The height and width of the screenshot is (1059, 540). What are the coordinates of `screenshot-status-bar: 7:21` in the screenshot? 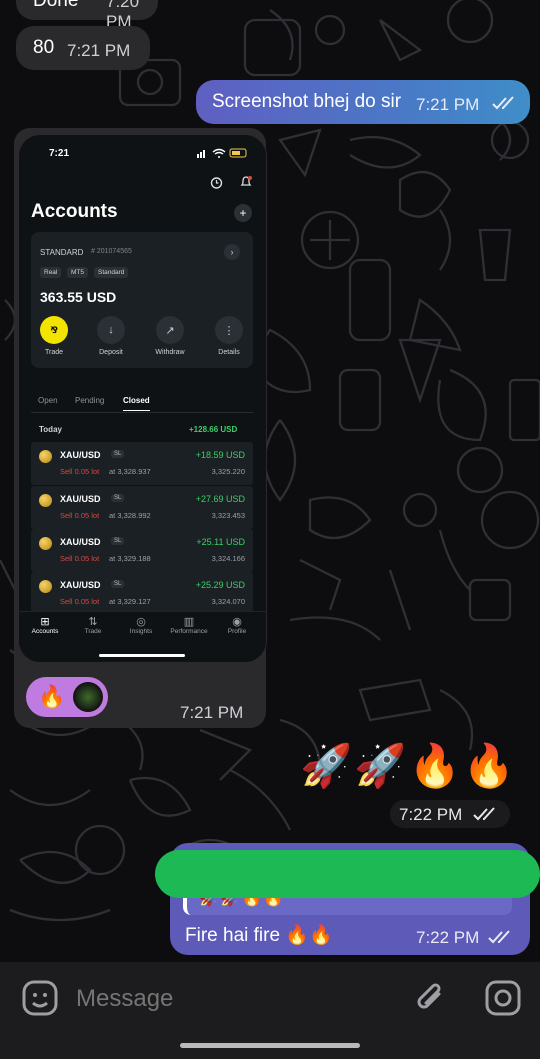 It's located at (142, 152).